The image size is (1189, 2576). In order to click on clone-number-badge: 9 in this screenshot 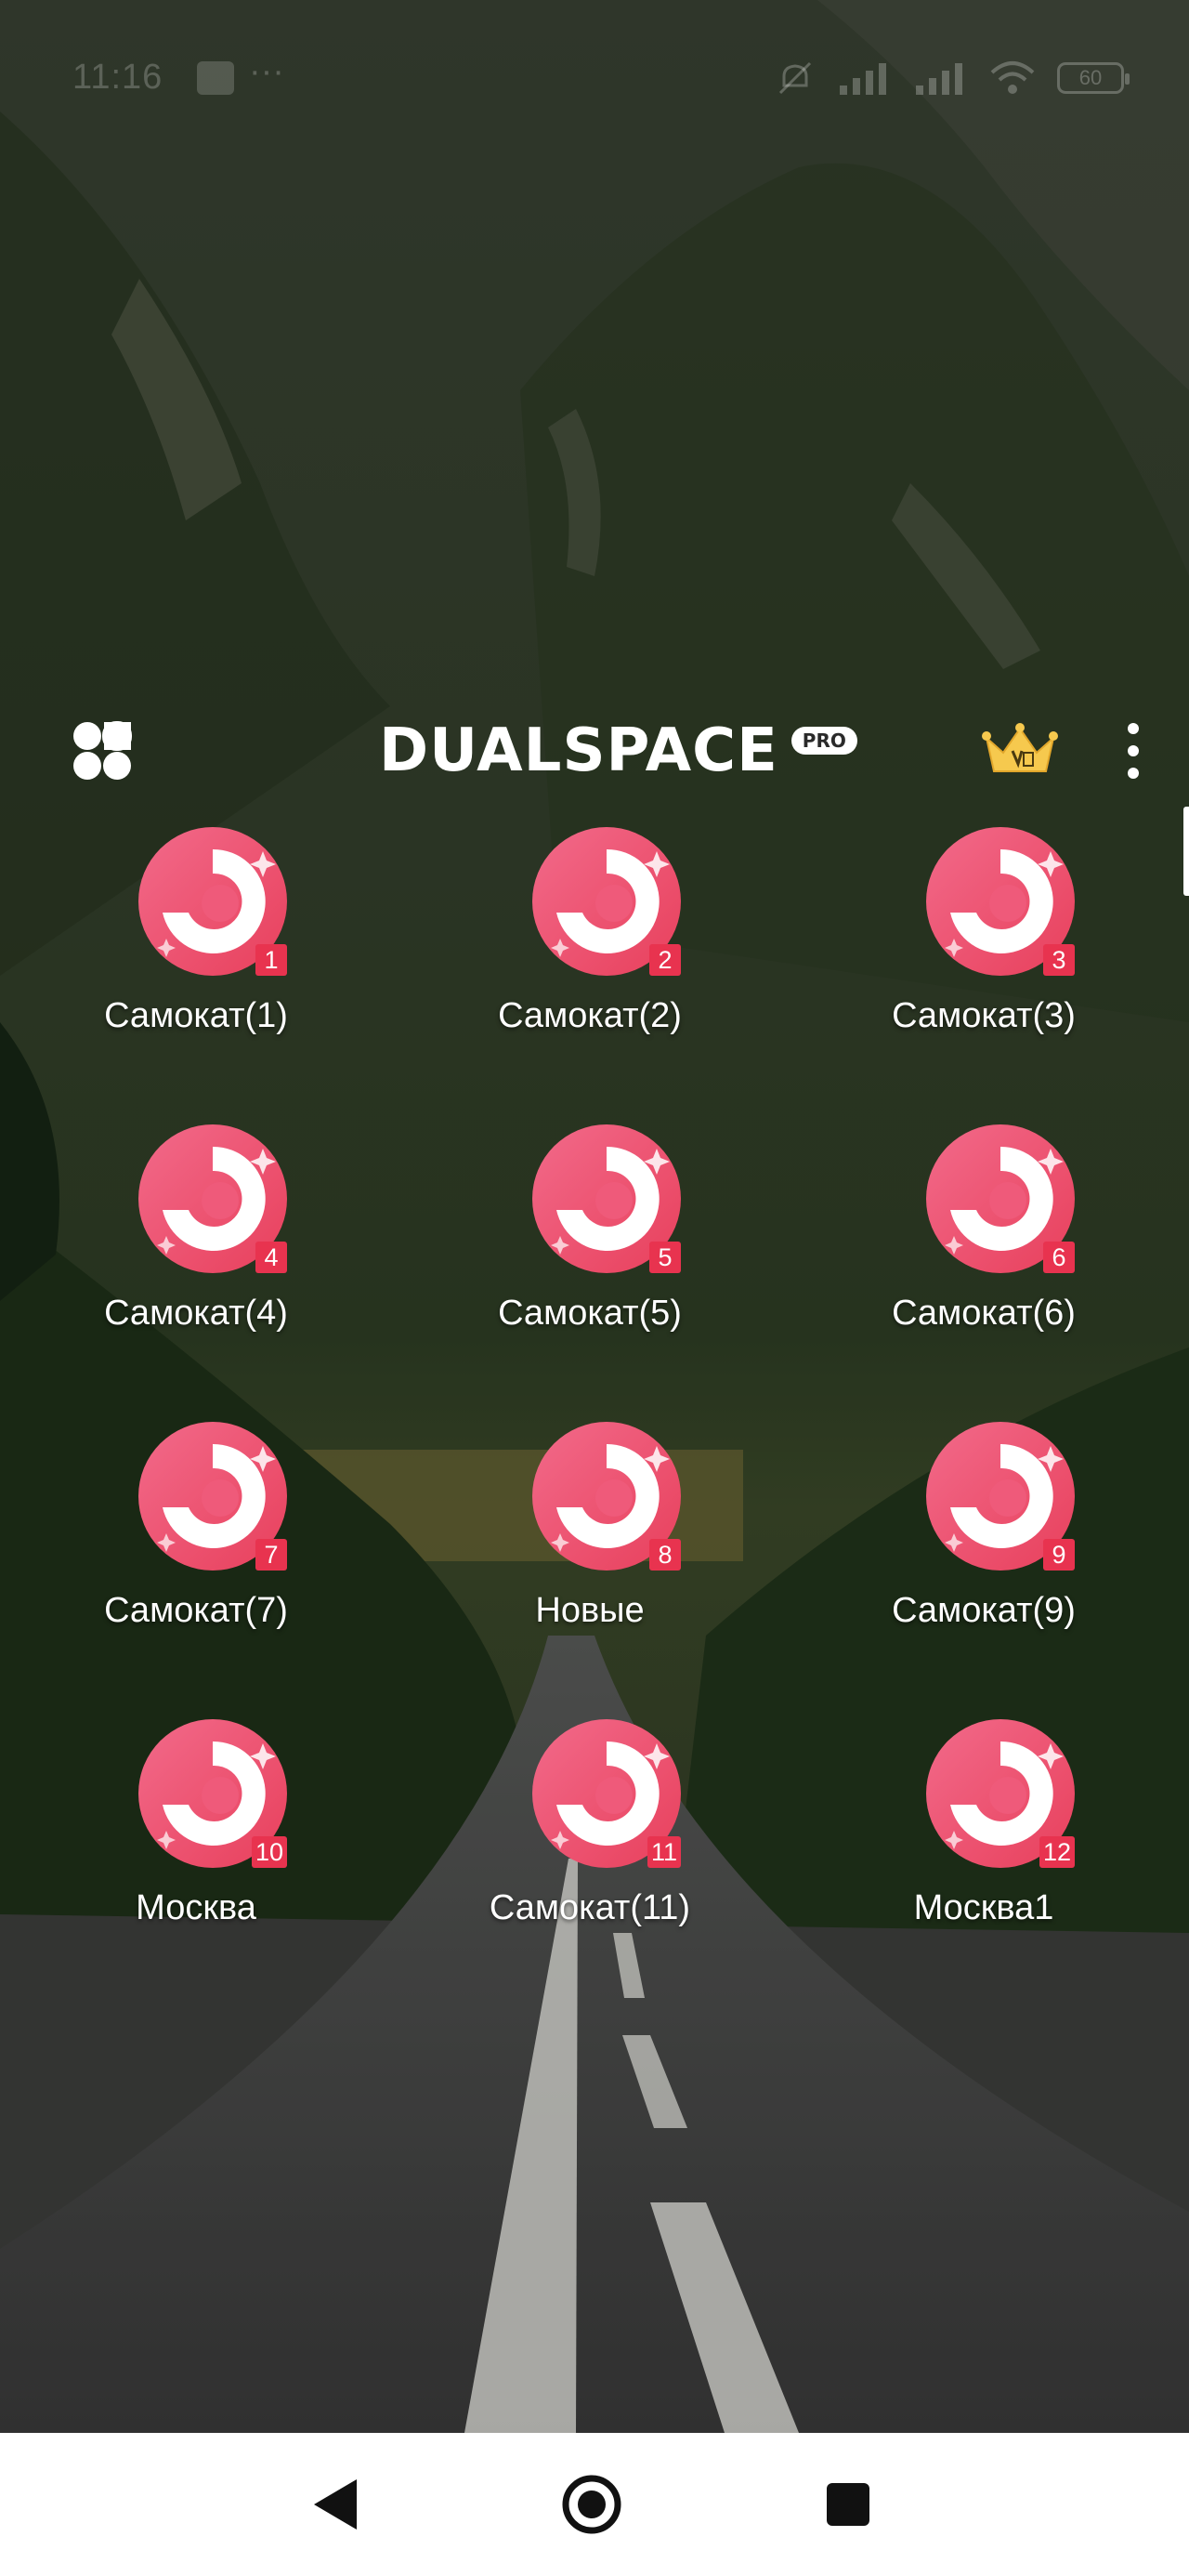, I will do `click(1059, 1555)`.